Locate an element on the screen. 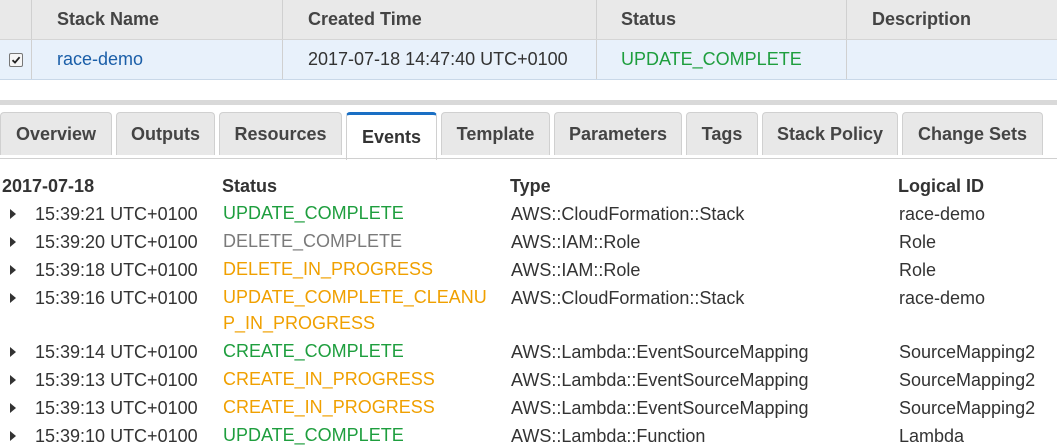 Image resolution: width=1057 pixels, height=448 pixels. event-time: 15:39:10 UTC+0100 is located at coordinates (116, 436).